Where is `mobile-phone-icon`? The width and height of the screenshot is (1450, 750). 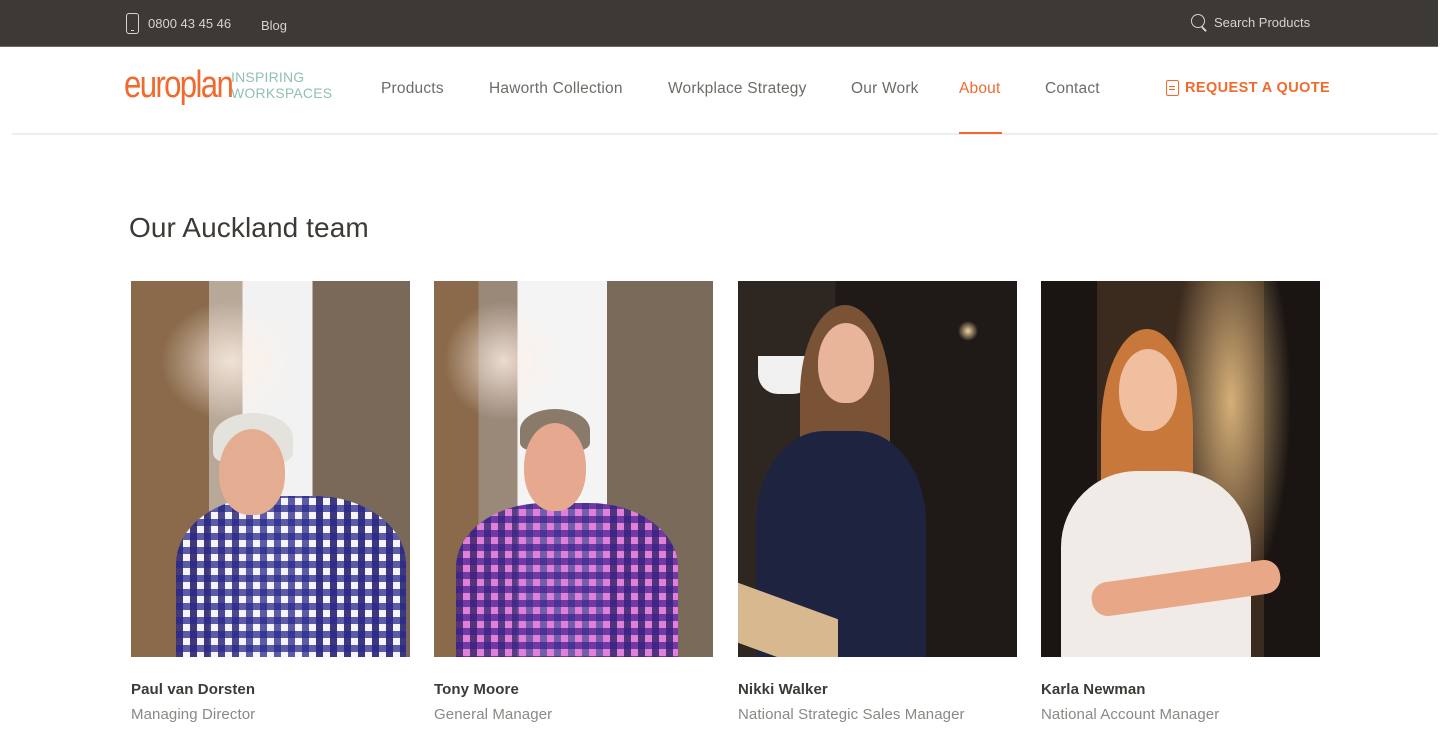 mobile-phone-icon is located at coordinates (132, 23).